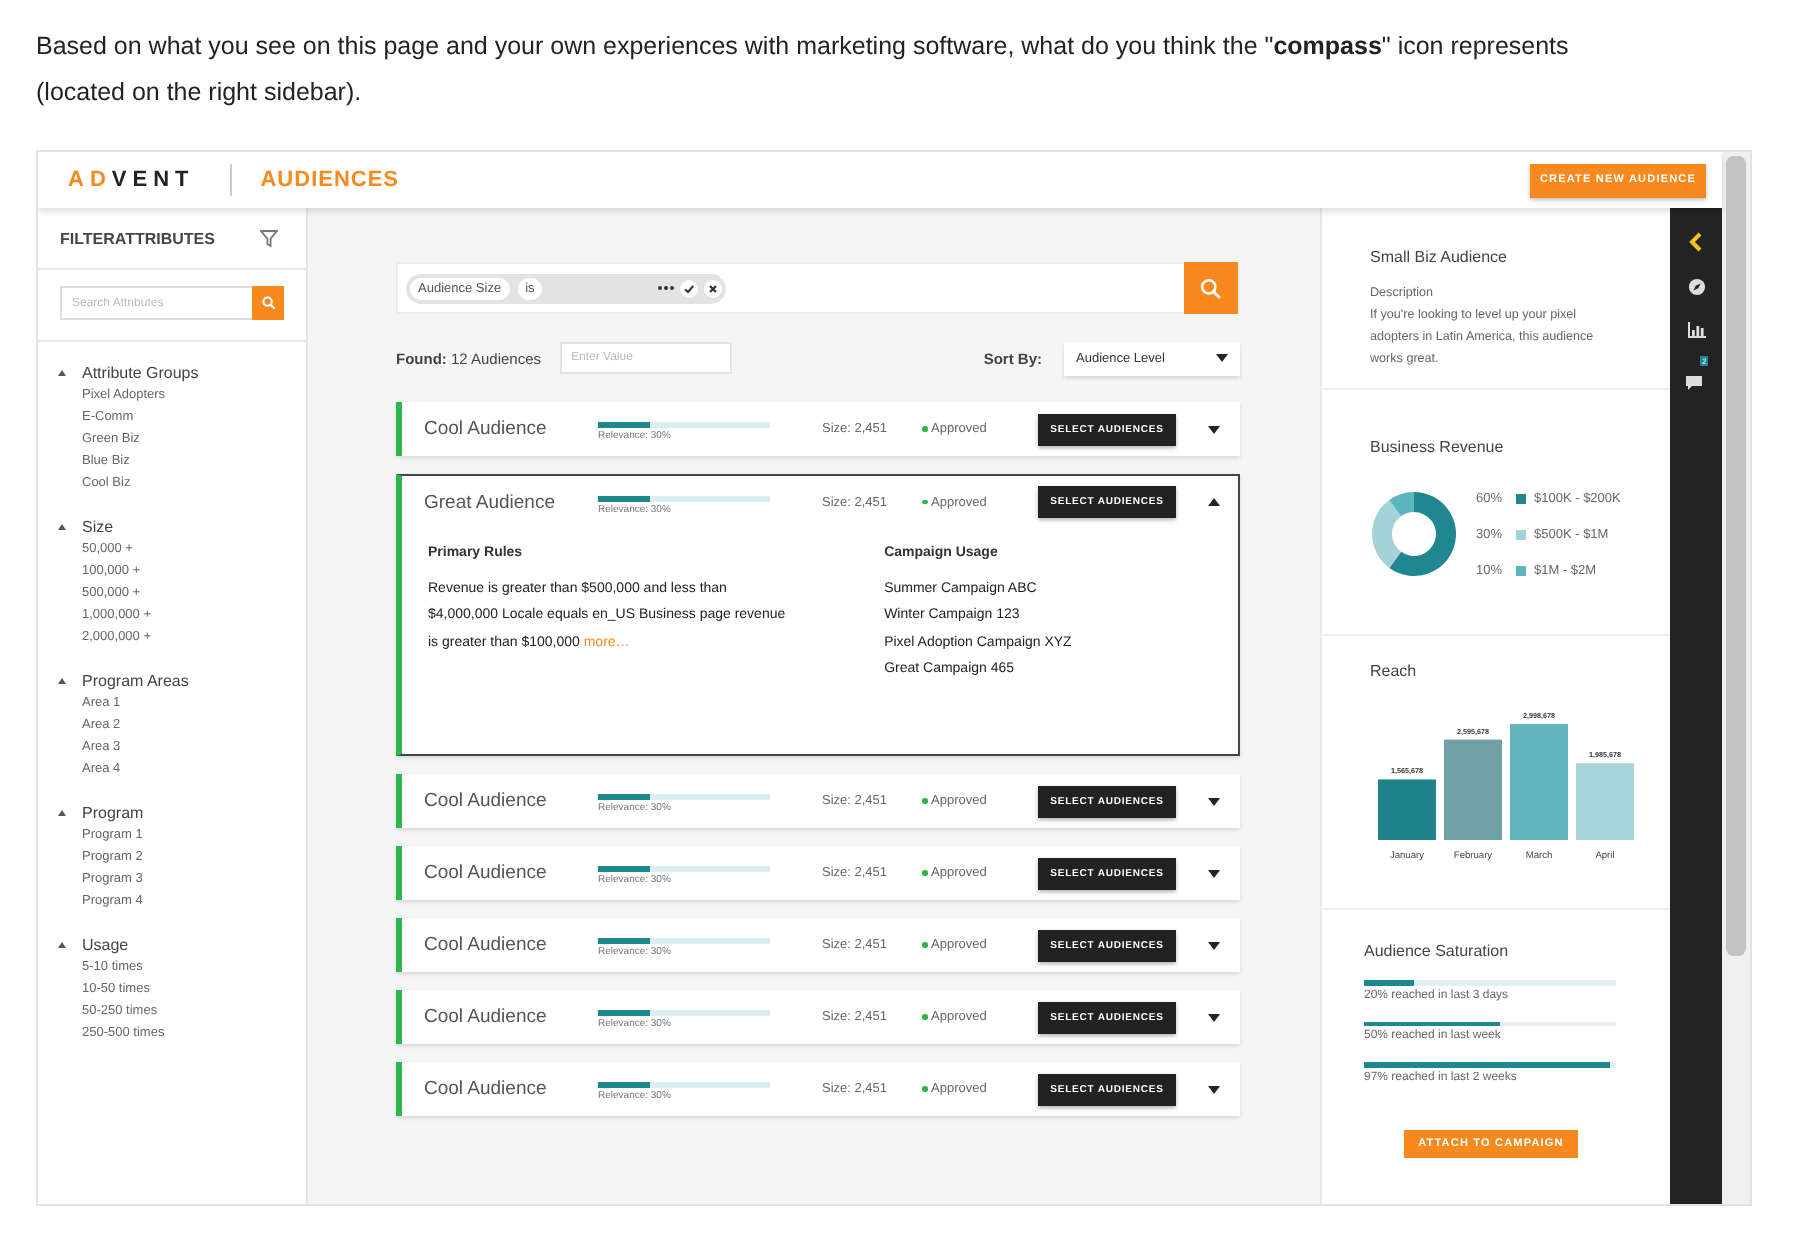 This screenshot has height=1252, width=1806. What do you see at coordinates (1439, 257) in the screenshot?
I see `audience-title: Small Biz Audience` at bounding box center [1439, 257].